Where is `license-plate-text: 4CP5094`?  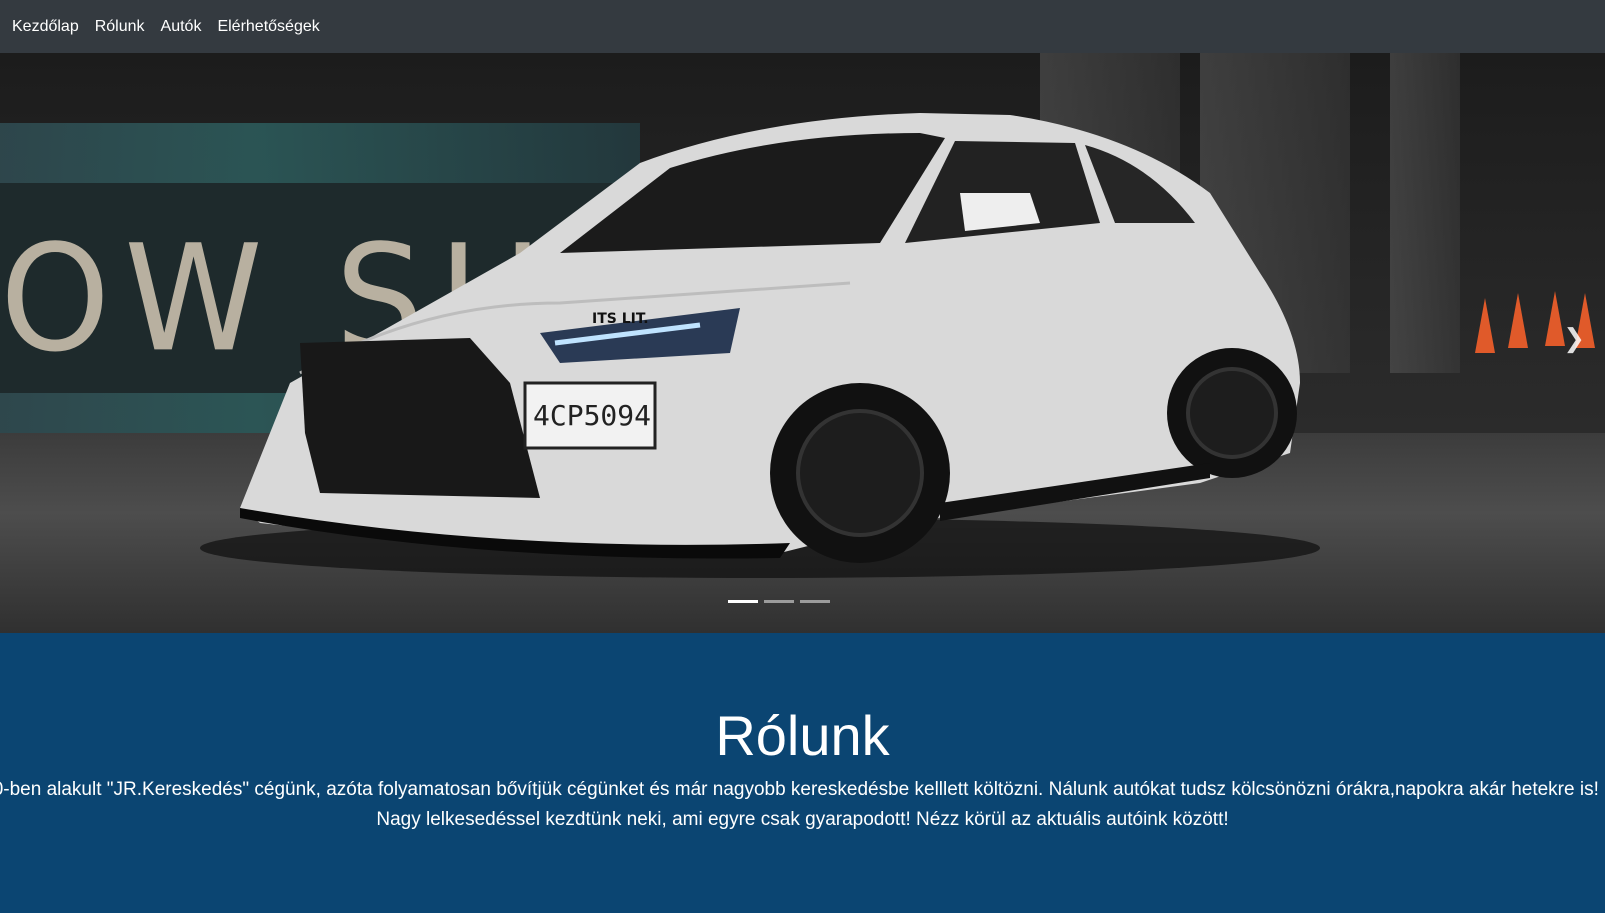 license-plate-text: 4CP5094 is located at coordinates (592, 415).